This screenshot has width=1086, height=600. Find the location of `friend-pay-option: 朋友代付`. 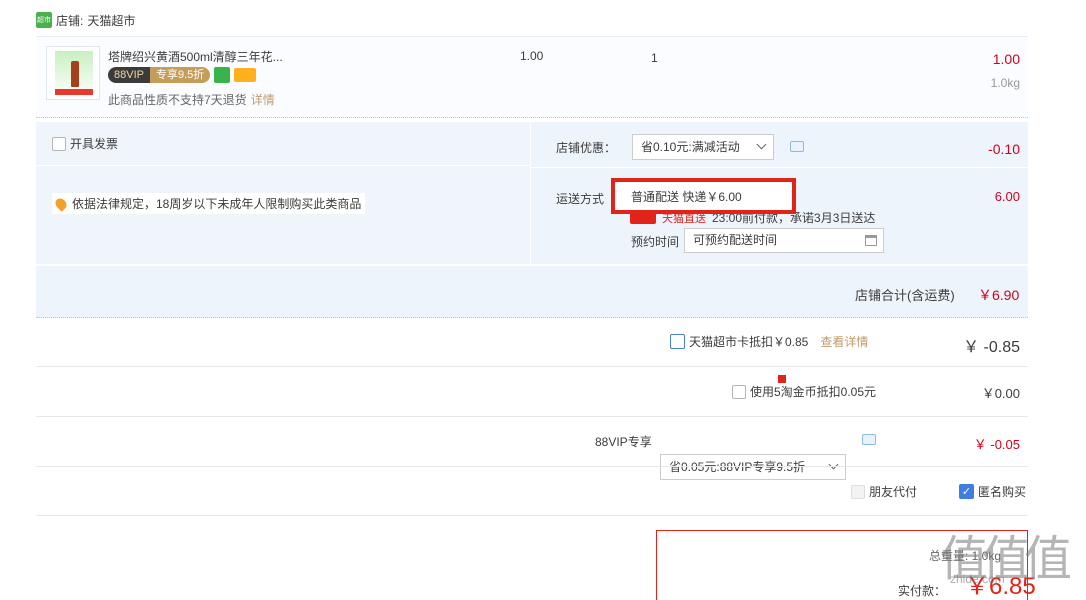

friend-pay-option: 朋友代付 is located at coordinates (884, 491).